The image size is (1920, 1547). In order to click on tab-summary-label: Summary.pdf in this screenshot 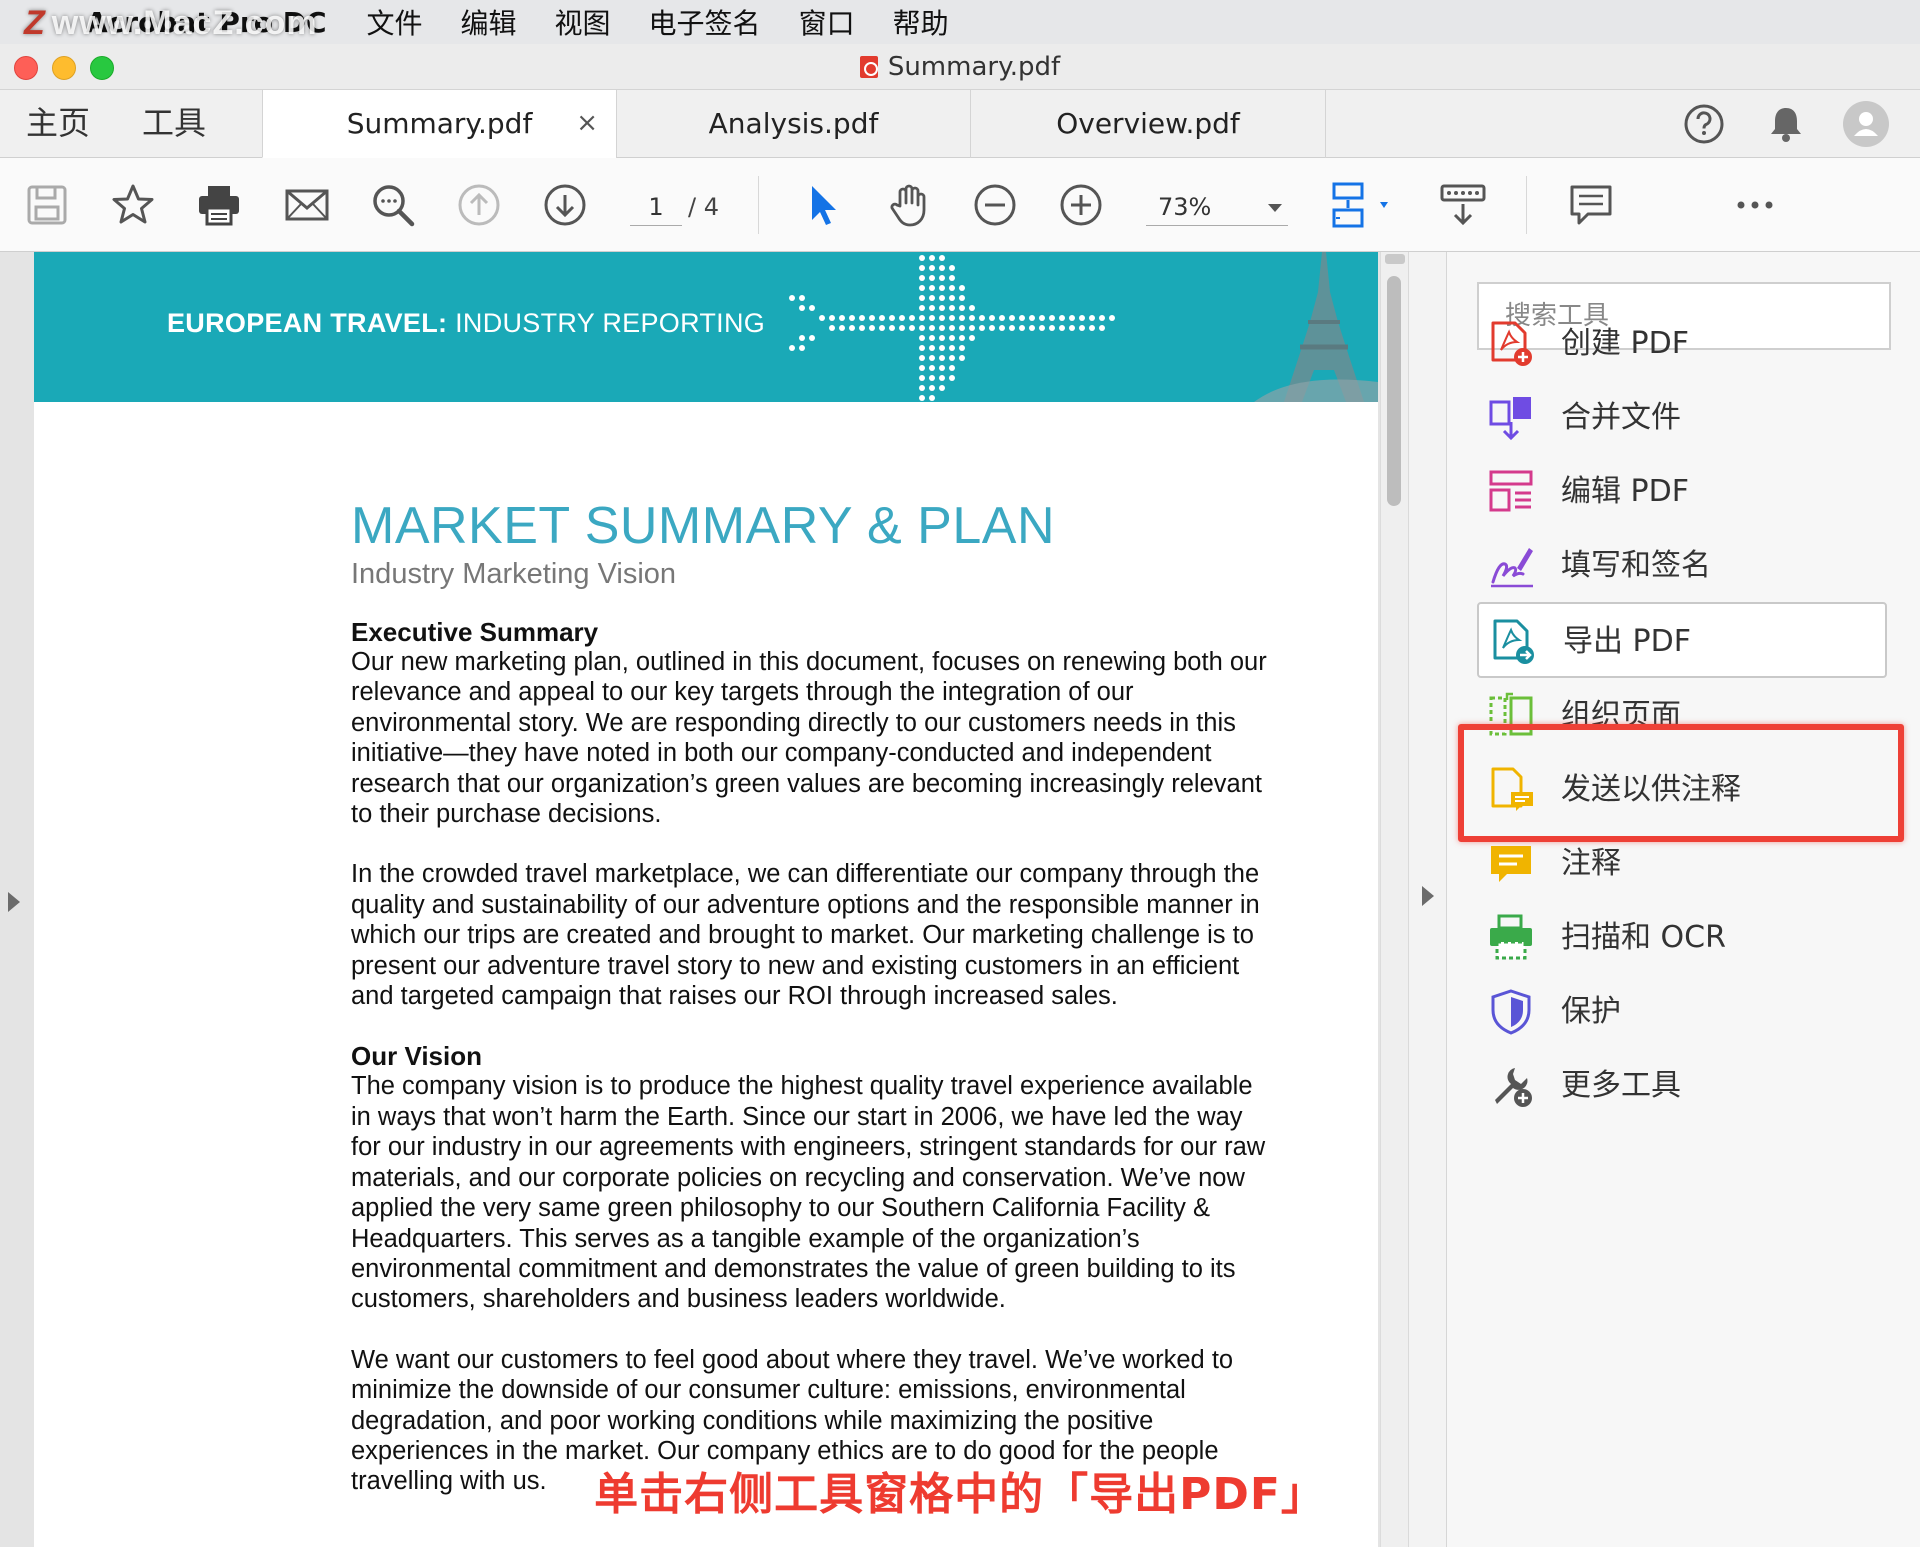, I will do `click(439, 123)`.